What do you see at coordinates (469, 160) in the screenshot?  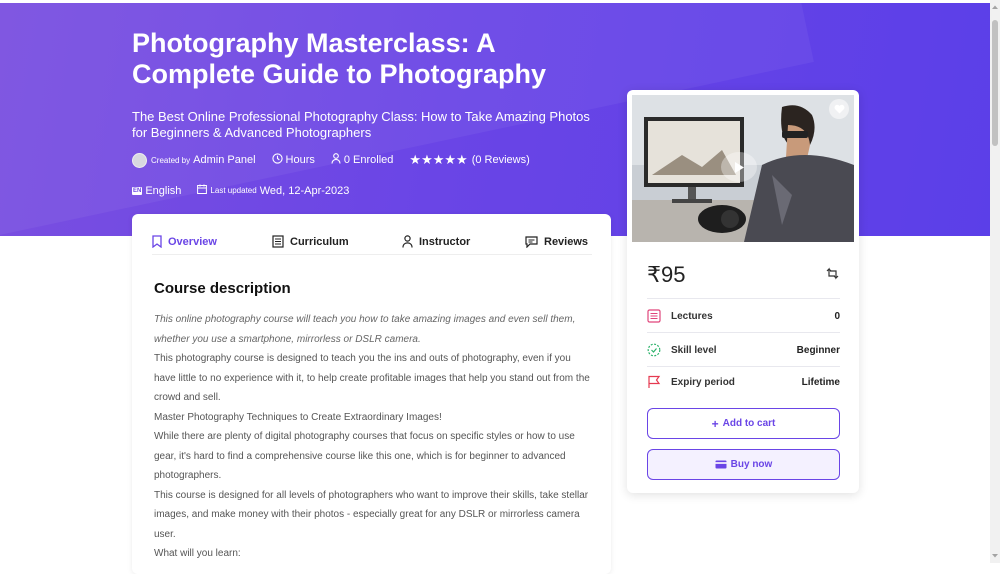 I see `rating-info: ★★★★★ (0 Reviews)` at bounding box center [469, 160].